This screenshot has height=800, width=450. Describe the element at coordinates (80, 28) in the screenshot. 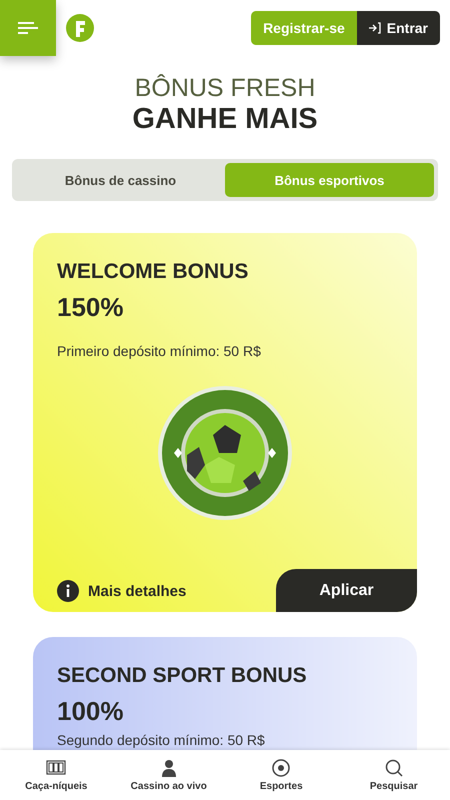

I see `logo-icon` at that location.